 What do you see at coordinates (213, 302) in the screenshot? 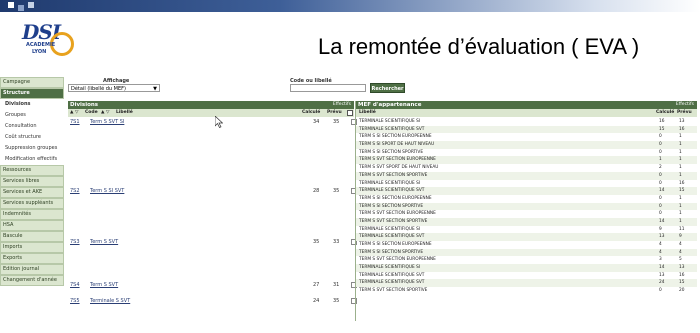
I see `table-row: 7S5 Terminale S SVT 24 35` at bounding box center [213, 302].